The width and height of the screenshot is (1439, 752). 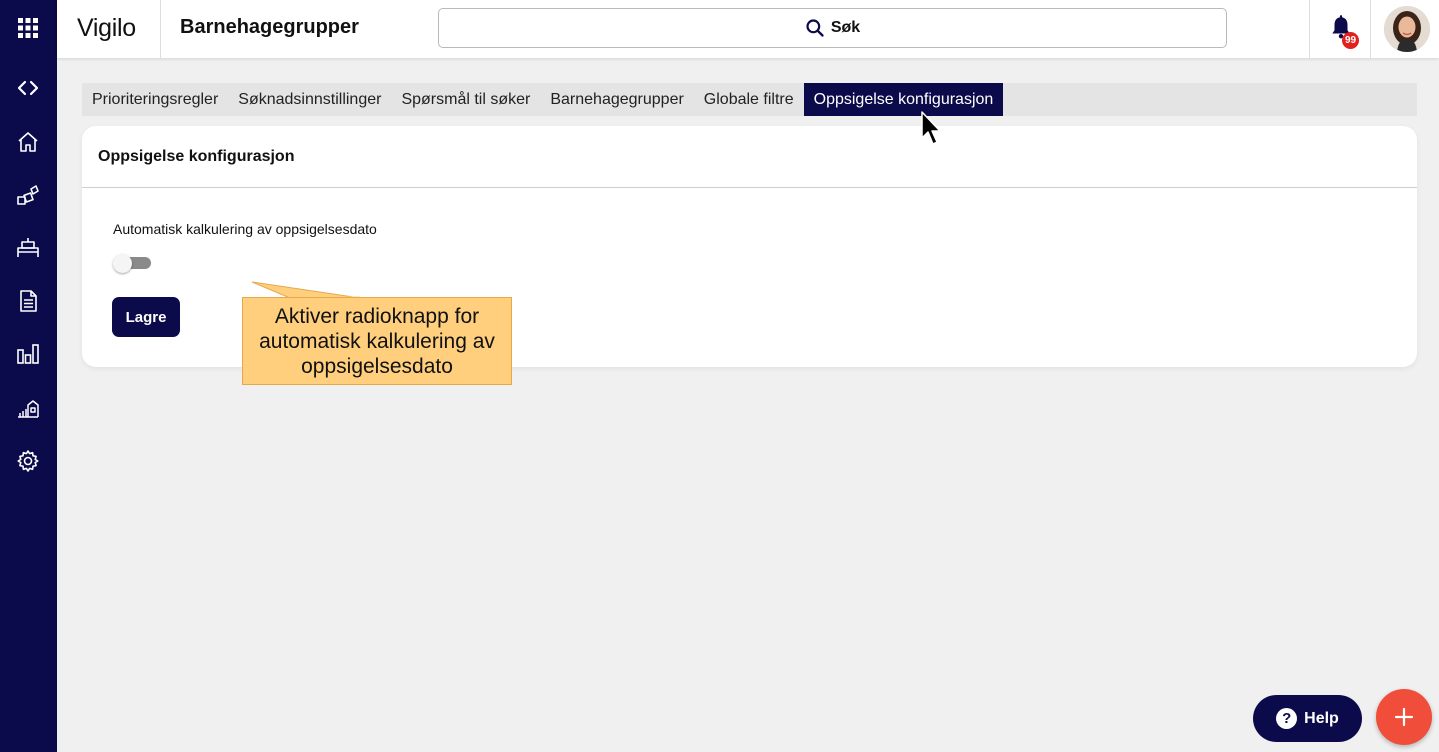 I want to click on apps-grid-icon, so click(x=28, y=28).